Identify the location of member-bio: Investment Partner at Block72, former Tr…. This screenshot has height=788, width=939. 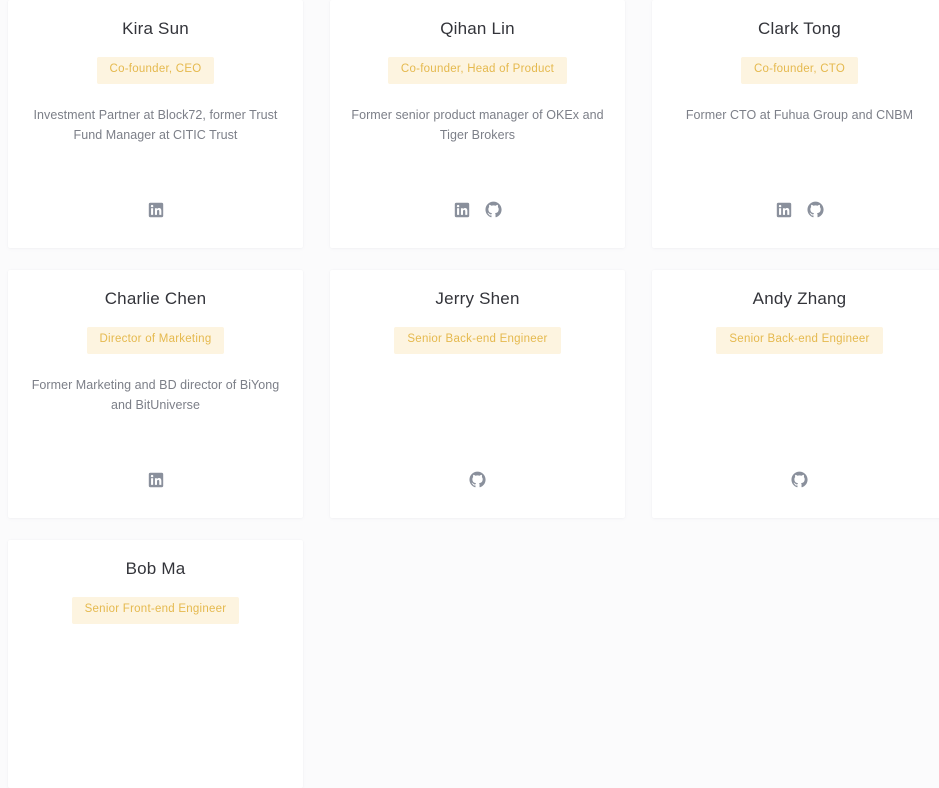
(155, 124).